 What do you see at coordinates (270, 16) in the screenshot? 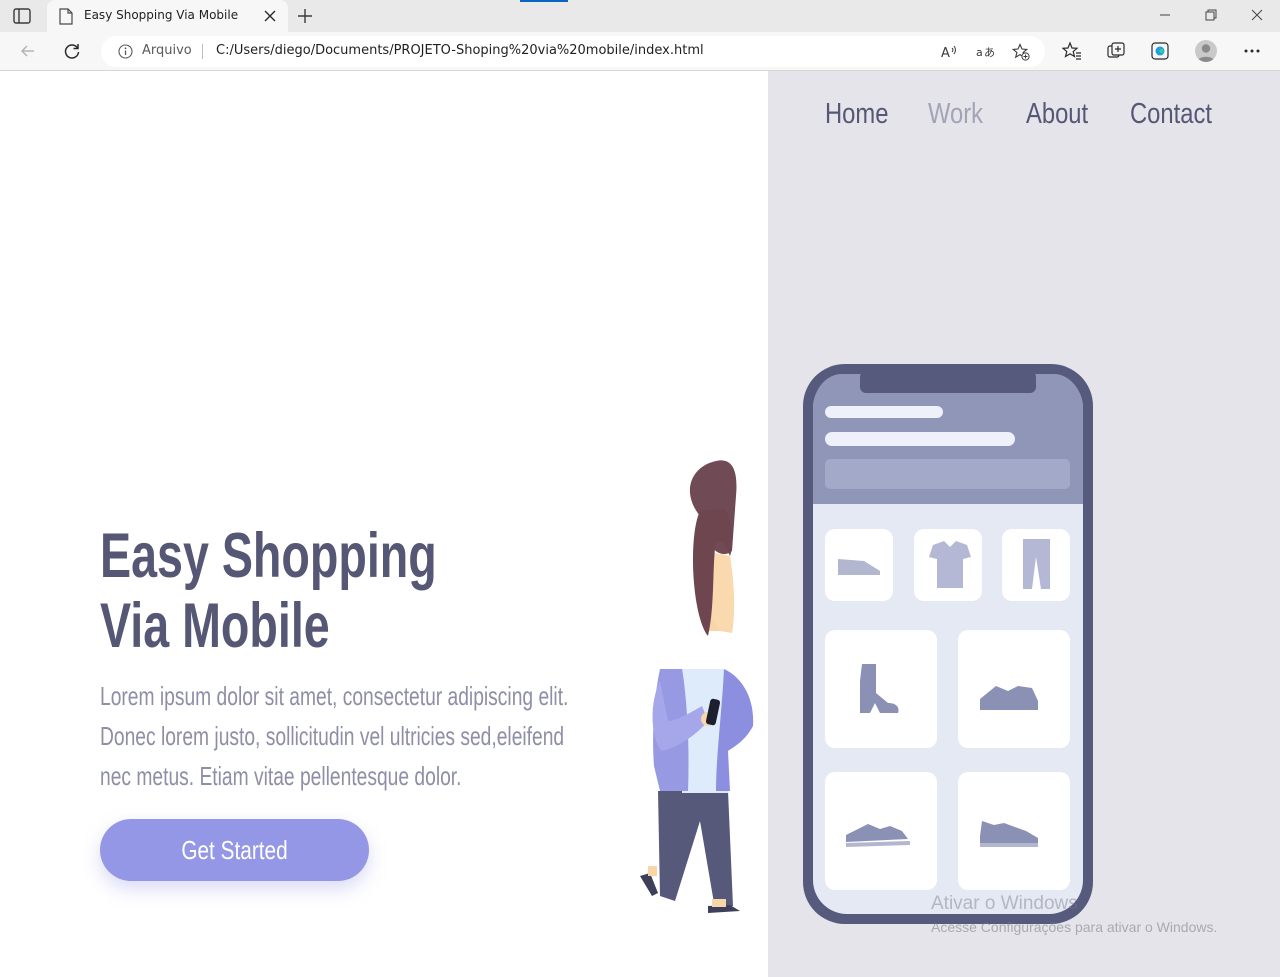
I see `close-tab-icon` at bounding box center [270, 16].